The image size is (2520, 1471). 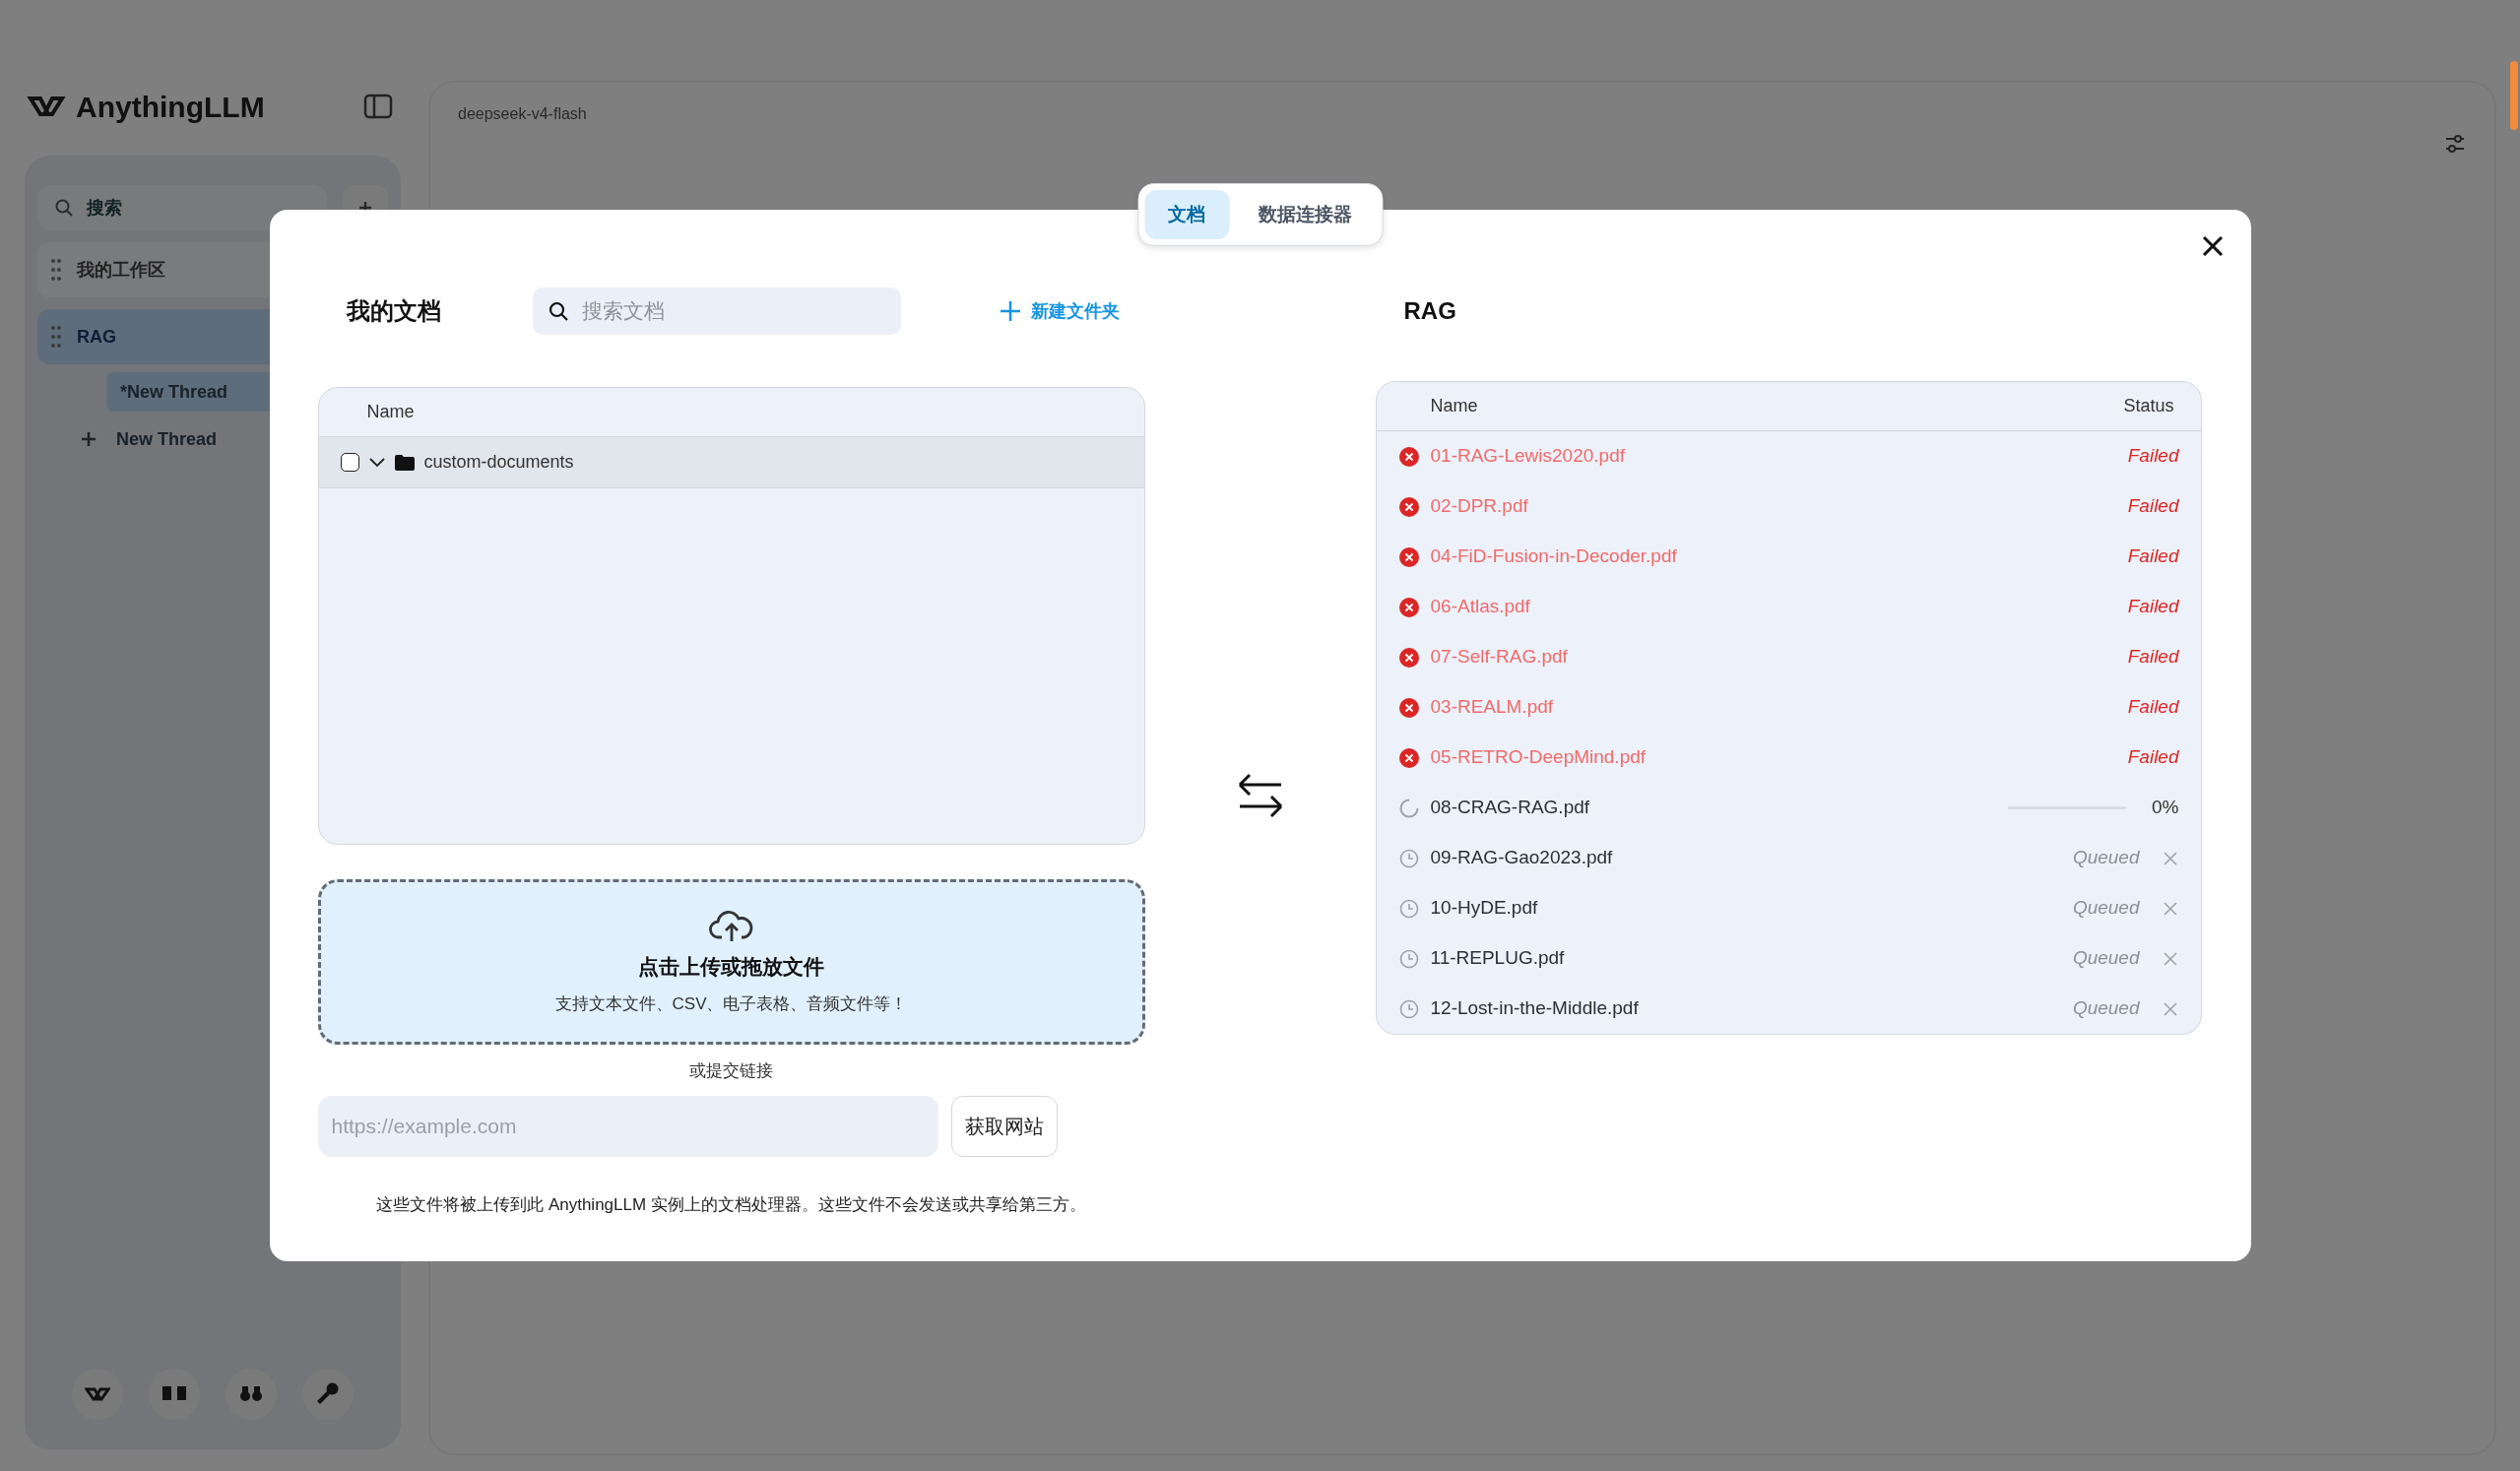 I want to click on sliders-icon, so click(x=2455, y=144).